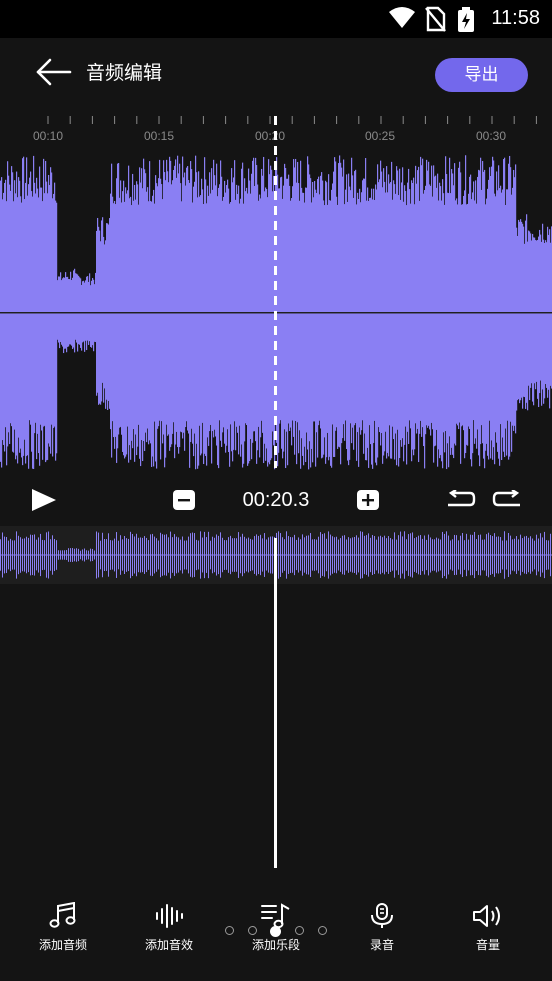 Image resolution: width=552 pixels, height=981 pixels. What do you see at coordinates (368, 500) in the screenshot?
I see `zoom-in-button` at bounding box center [368, 500].